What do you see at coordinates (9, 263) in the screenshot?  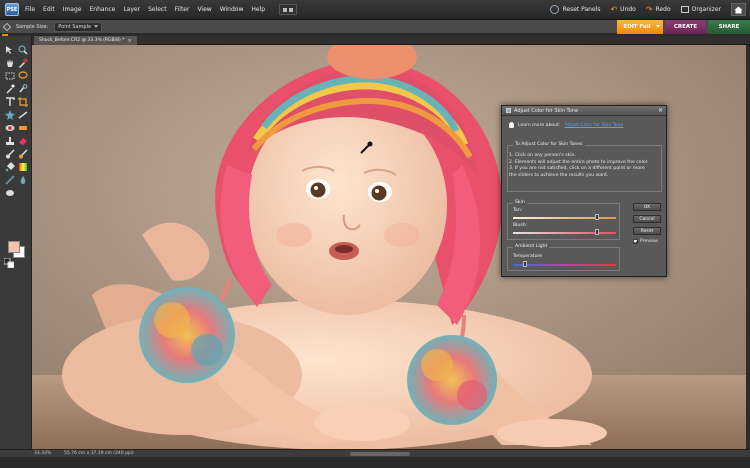 I see `default-colors-icon` at bounding box center [9, 263].